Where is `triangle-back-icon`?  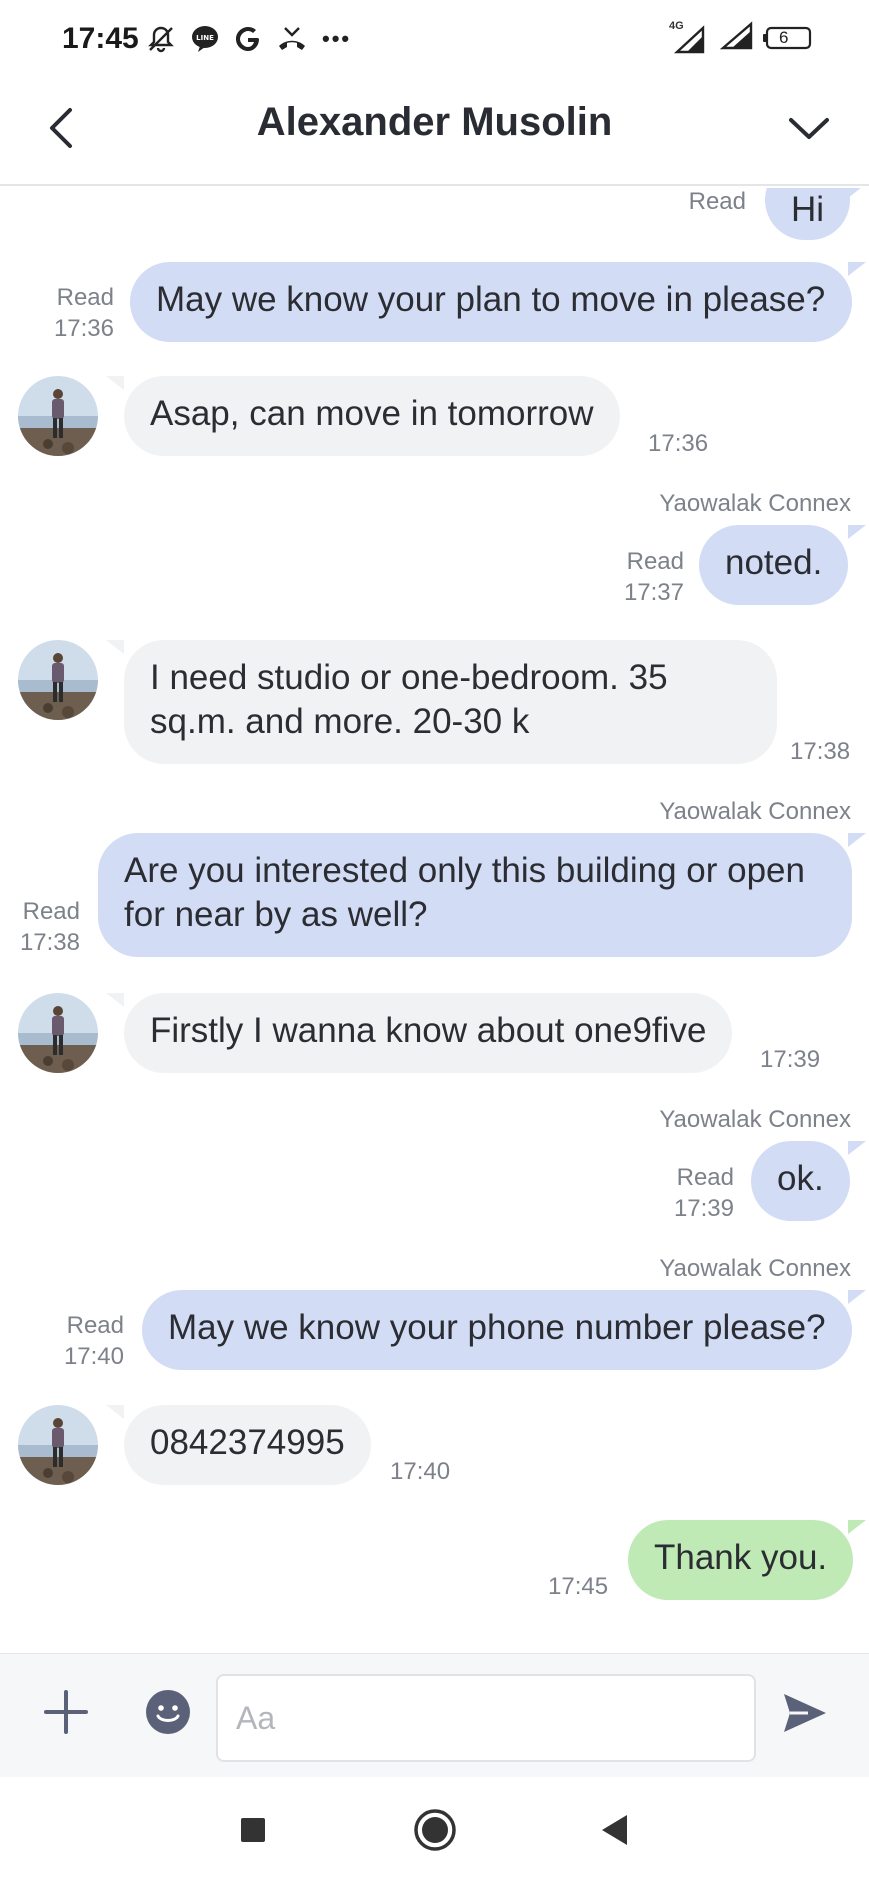 triangle-back-icon is located at coordinates (614, 1830).